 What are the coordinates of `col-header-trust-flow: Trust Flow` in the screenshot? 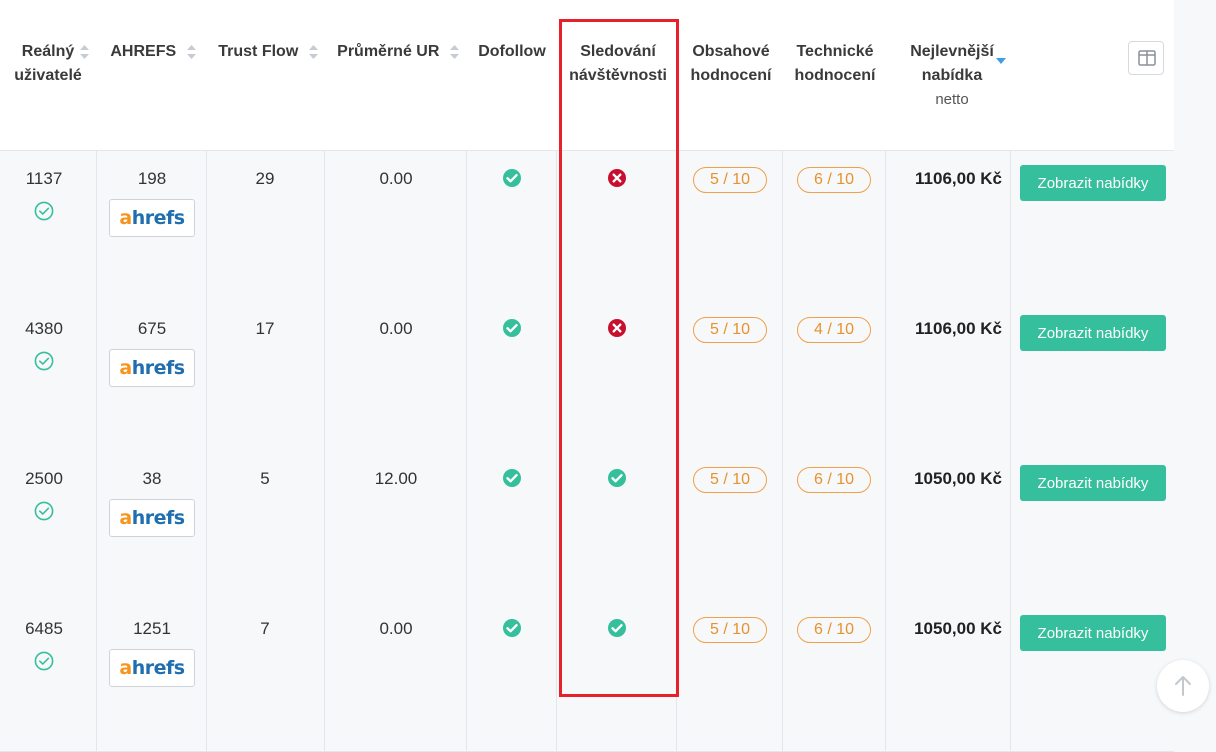 It's located at (268, 52).